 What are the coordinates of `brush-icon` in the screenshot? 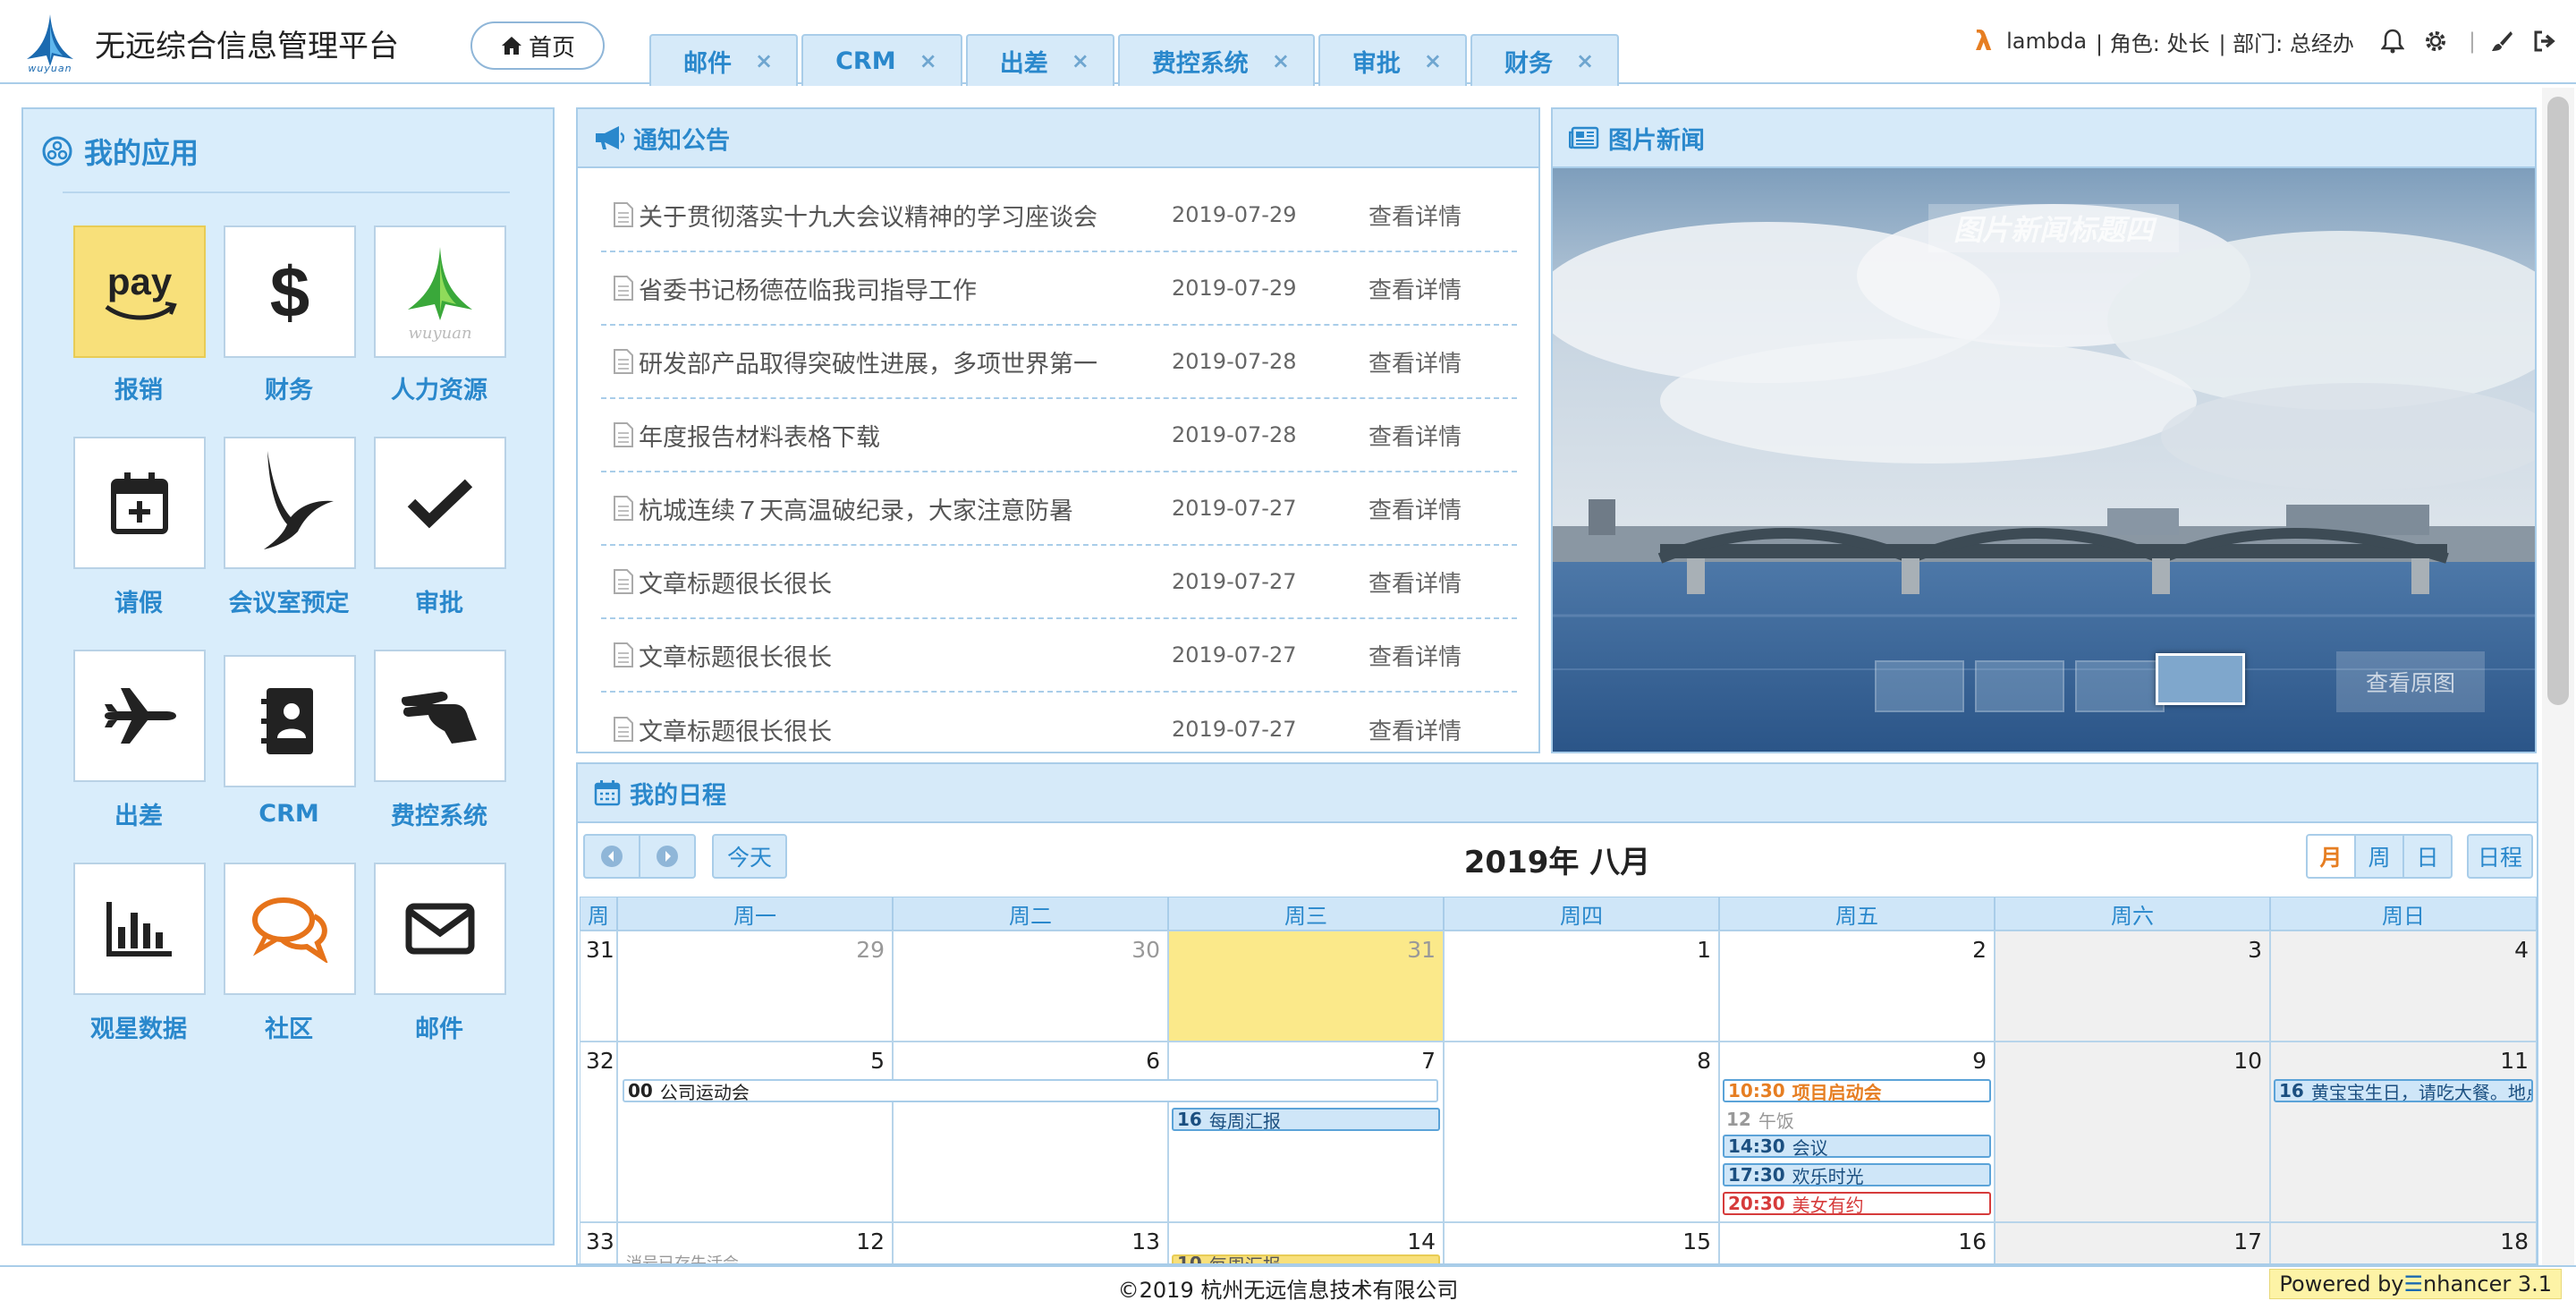 It's located at (2501, 41).